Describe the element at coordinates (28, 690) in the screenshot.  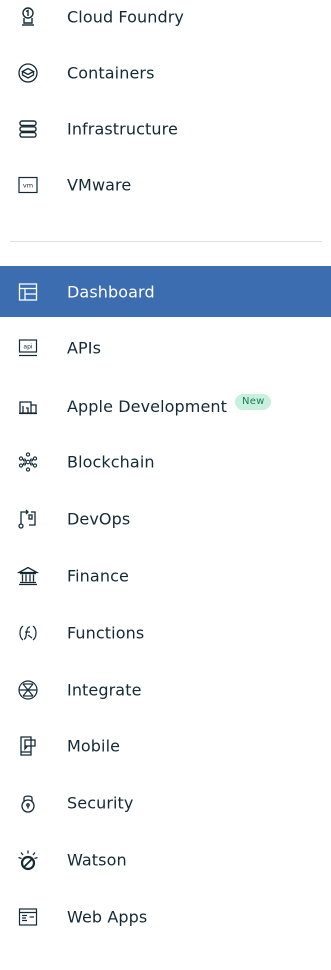
I see `integrate-icon` at that location.